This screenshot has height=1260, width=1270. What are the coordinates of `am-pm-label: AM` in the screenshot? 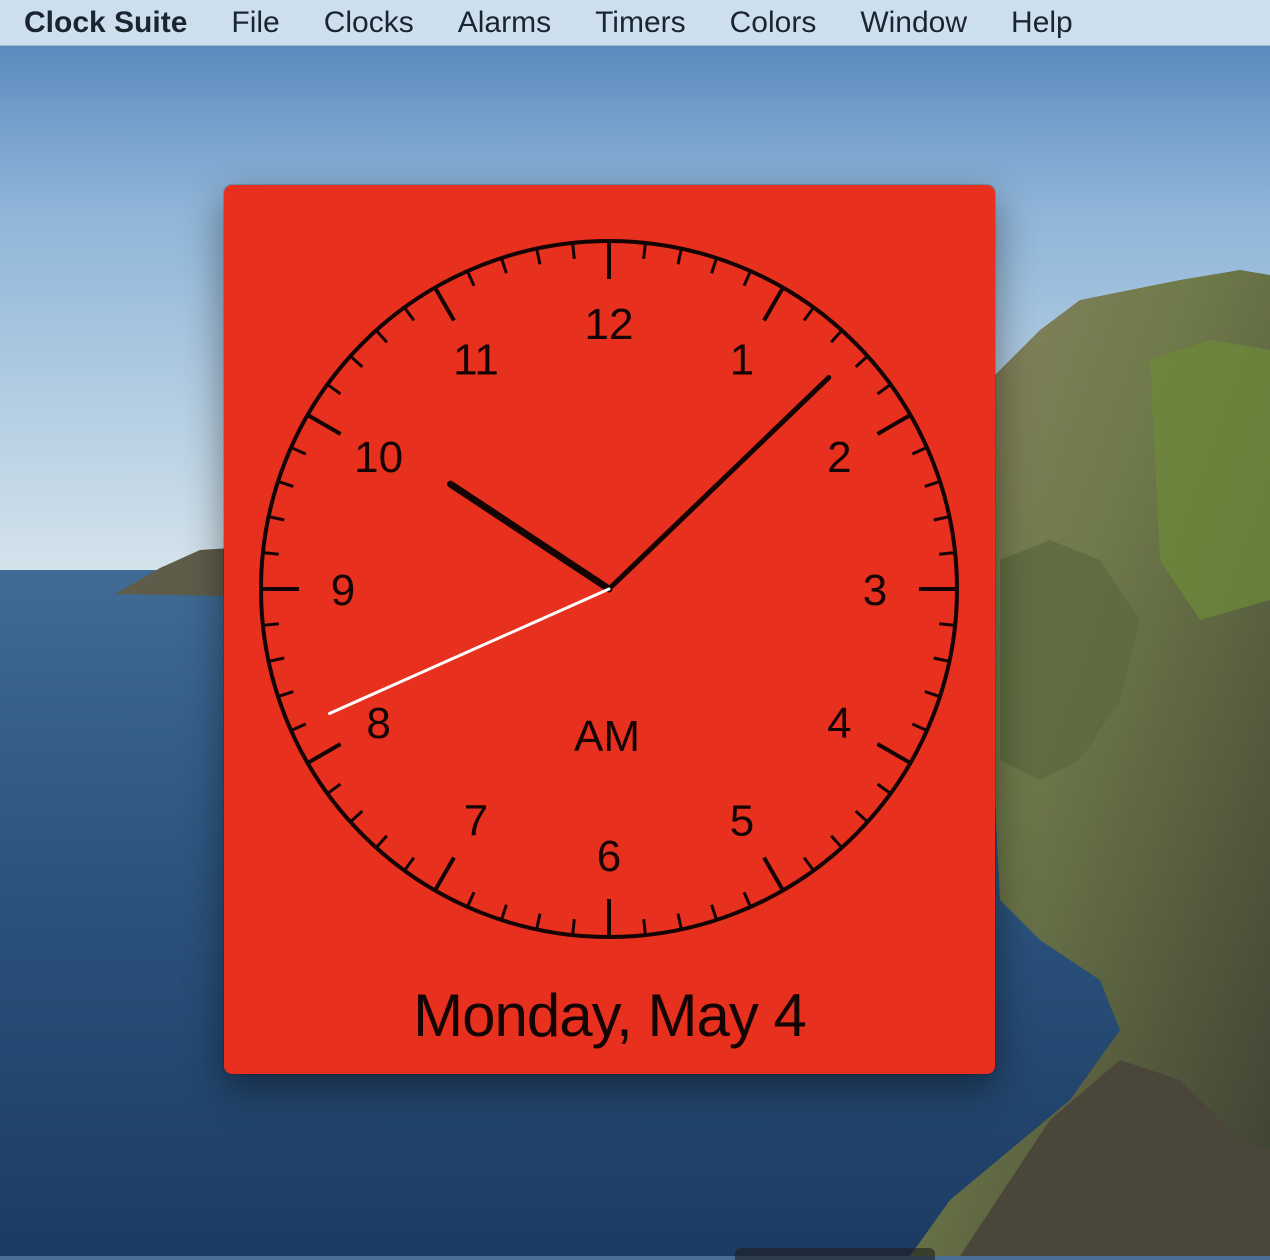 It's located at (607, 736).